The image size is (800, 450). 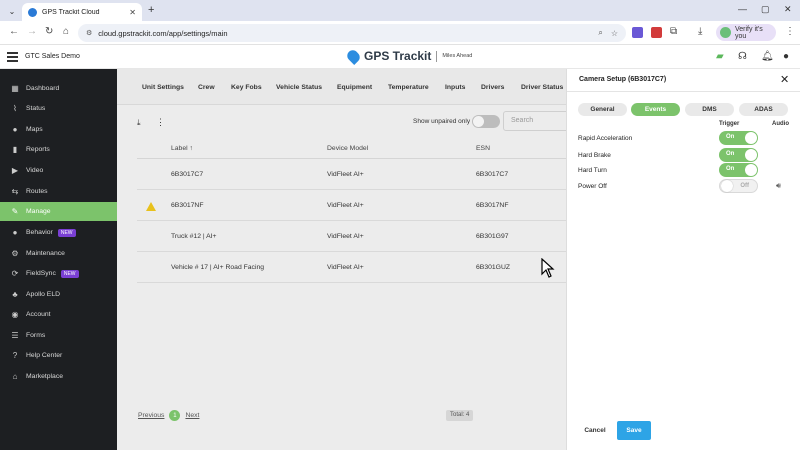 I want to click on reload-icon: ↻, so click(x=49, y=31).